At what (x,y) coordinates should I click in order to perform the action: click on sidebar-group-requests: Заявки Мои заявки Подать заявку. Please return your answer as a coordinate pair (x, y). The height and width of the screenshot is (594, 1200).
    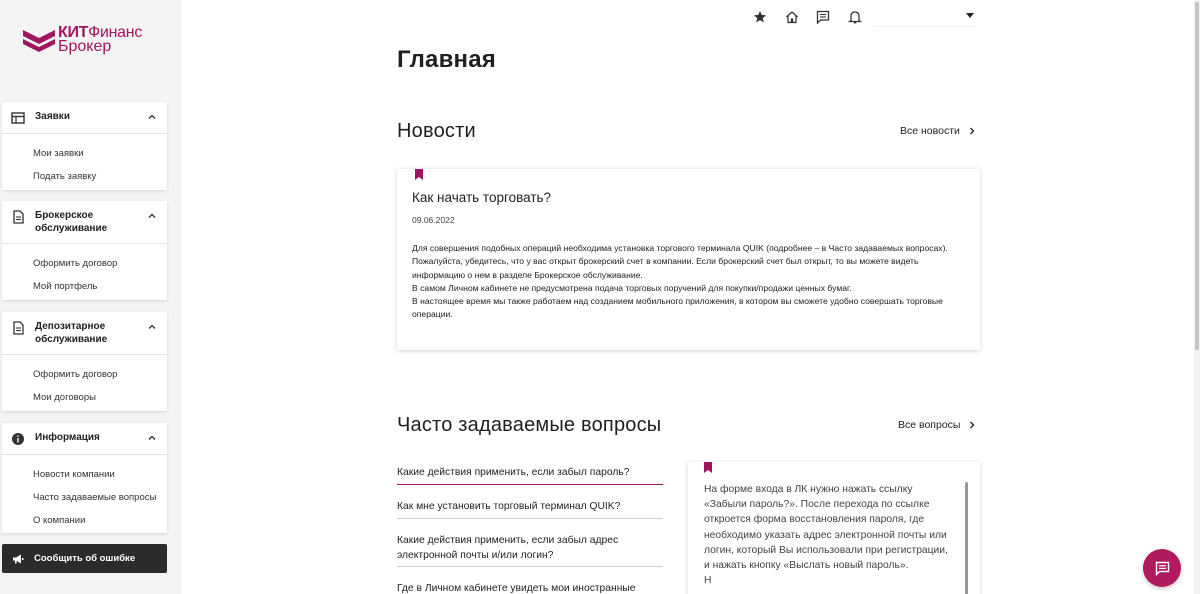
    Looking at the image, I should click on (84, 146).